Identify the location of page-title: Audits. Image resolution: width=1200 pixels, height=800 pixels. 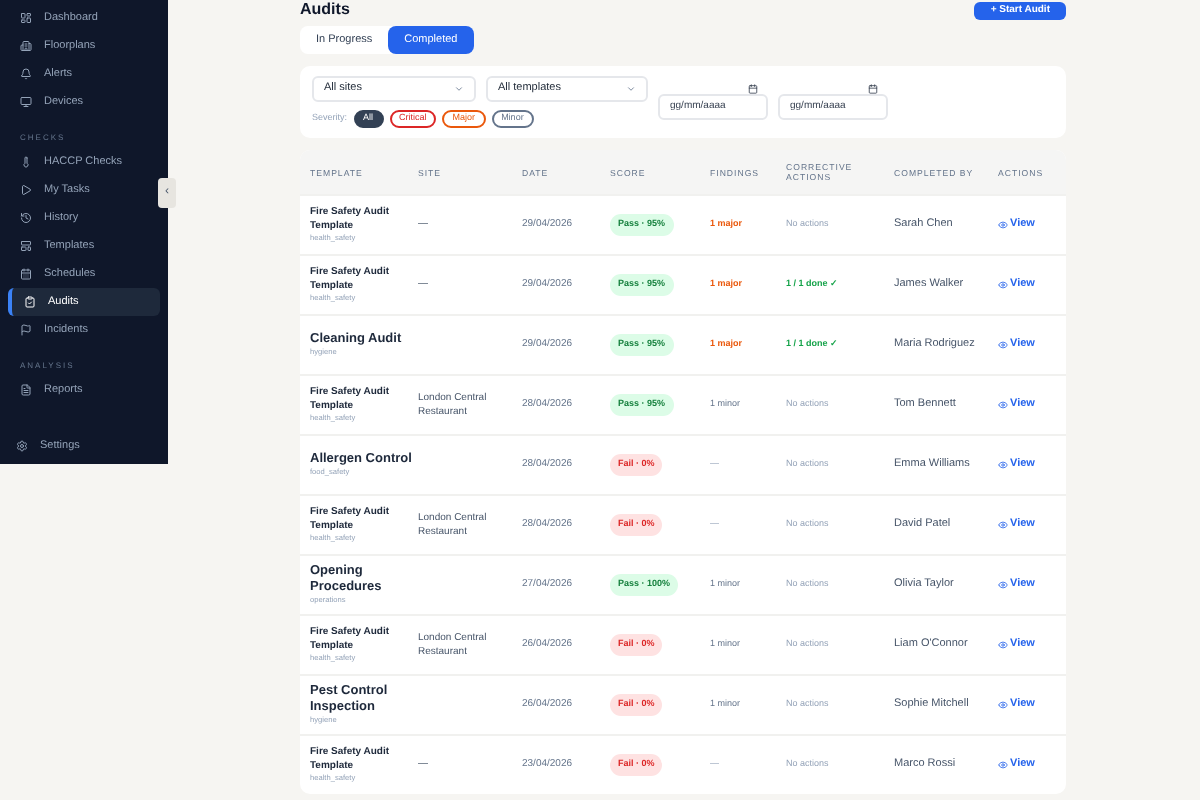
(325, 10).